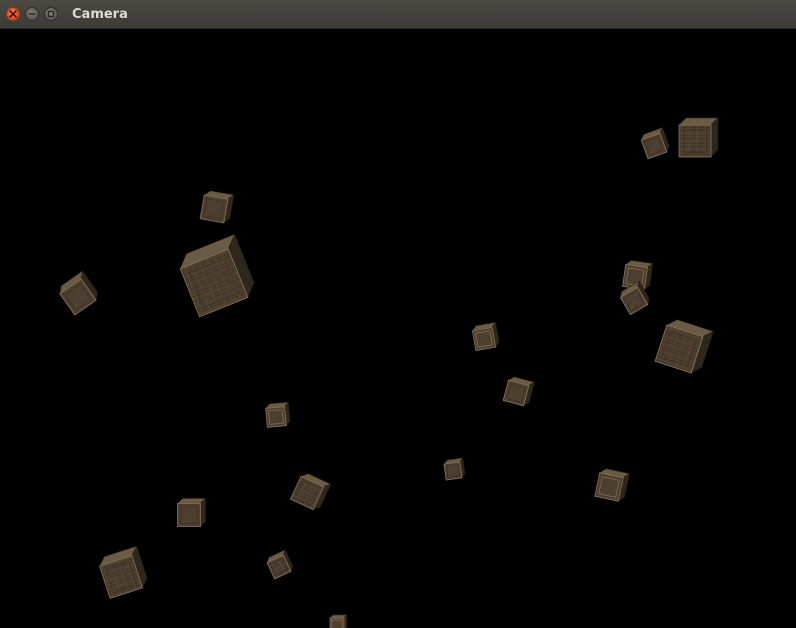 The height and width of the screenshot is (628, 796). Describe the element at coordinates (100, 14) in the screenshot. I see `window-title: Camera` at that location.